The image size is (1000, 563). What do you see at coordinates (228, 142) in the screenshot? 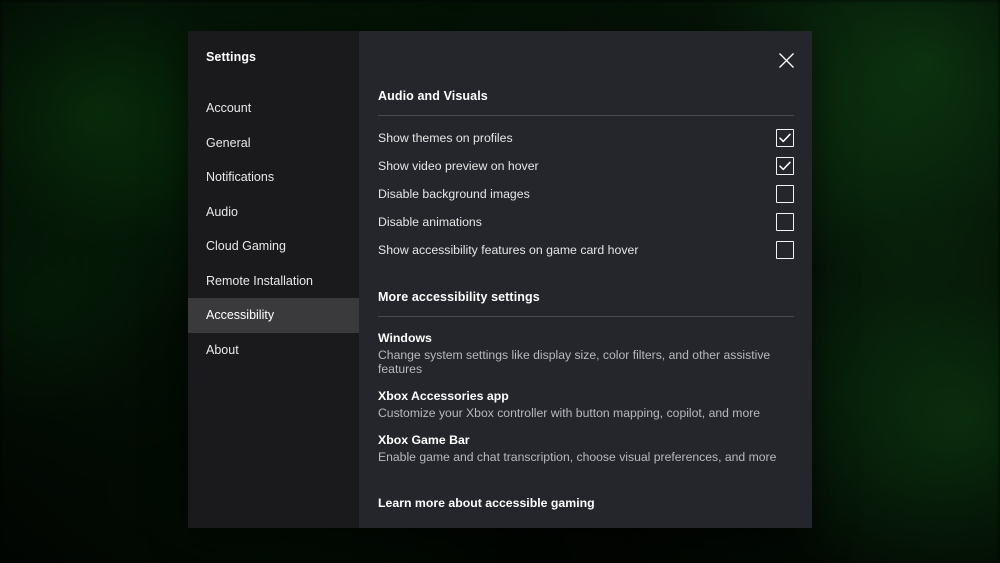
I see `sidebar-item-label: General` at bounding box center [228, 142].